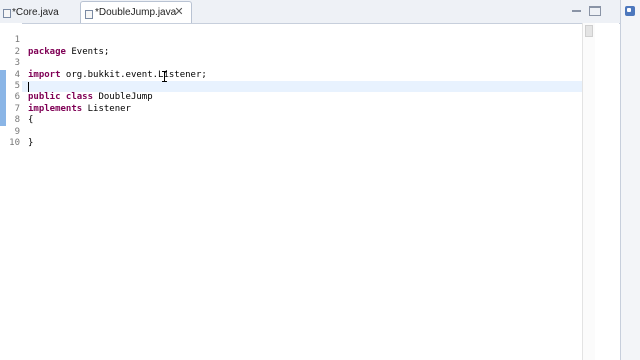 This screenshot has height=360, width=640. What do you see at coordinates (295, 137) in the screenshot?
I see `code-line-10: 10` at bounding box center [295, 137].